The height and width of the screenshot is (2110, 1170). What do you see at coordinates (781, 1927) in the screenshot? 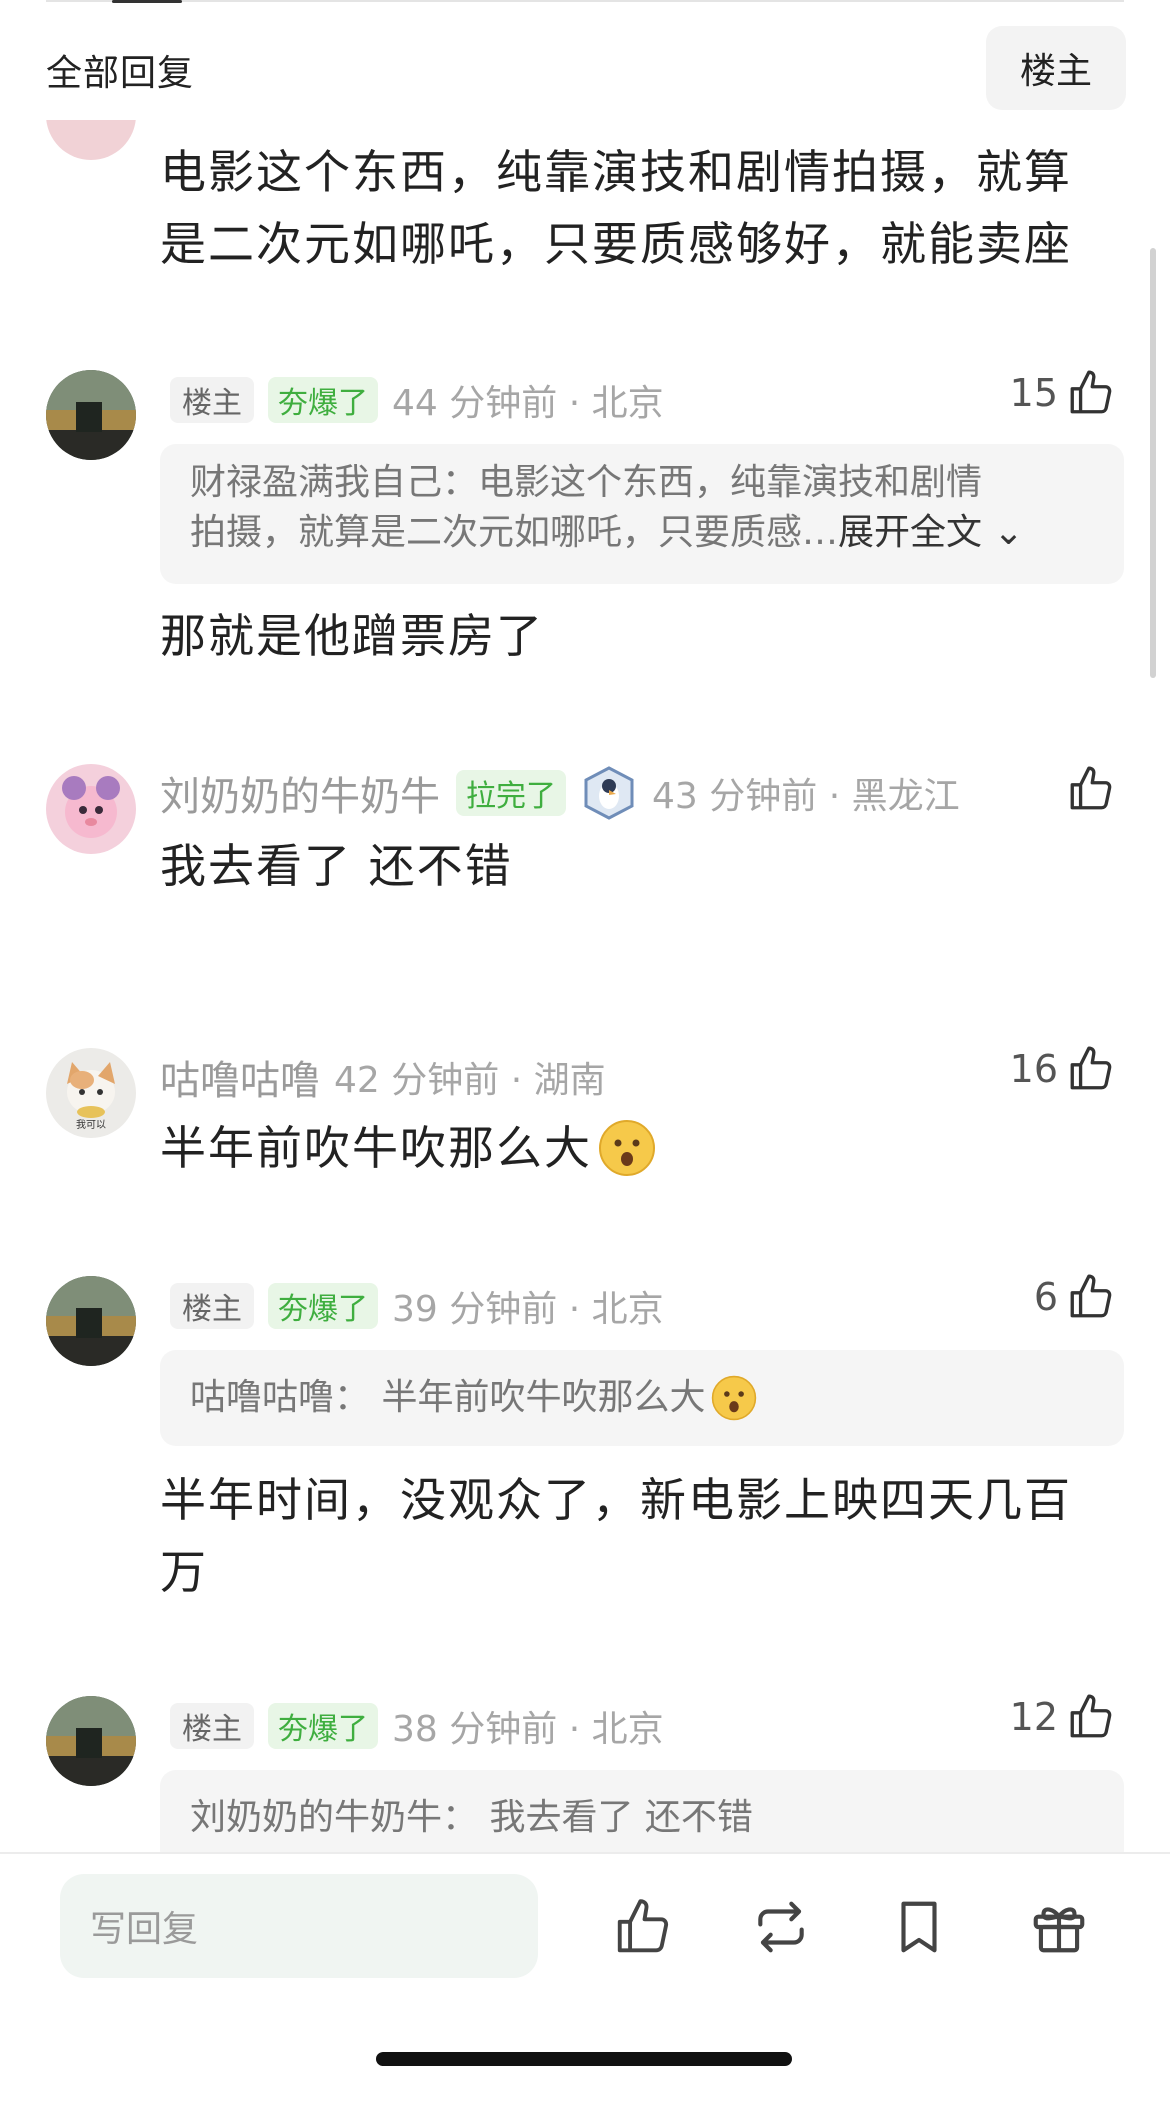
I see `repost-icon` at bounding box center [781, 1927].